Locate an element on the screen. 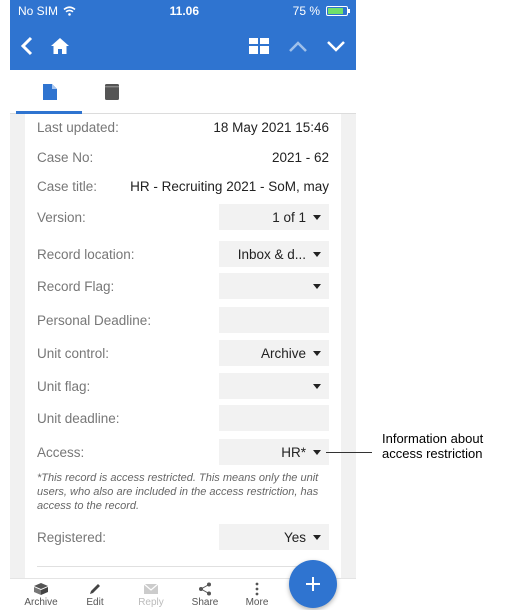 This screenshot has width=528, height=610. share-icon is located at coordinates (205, 589).